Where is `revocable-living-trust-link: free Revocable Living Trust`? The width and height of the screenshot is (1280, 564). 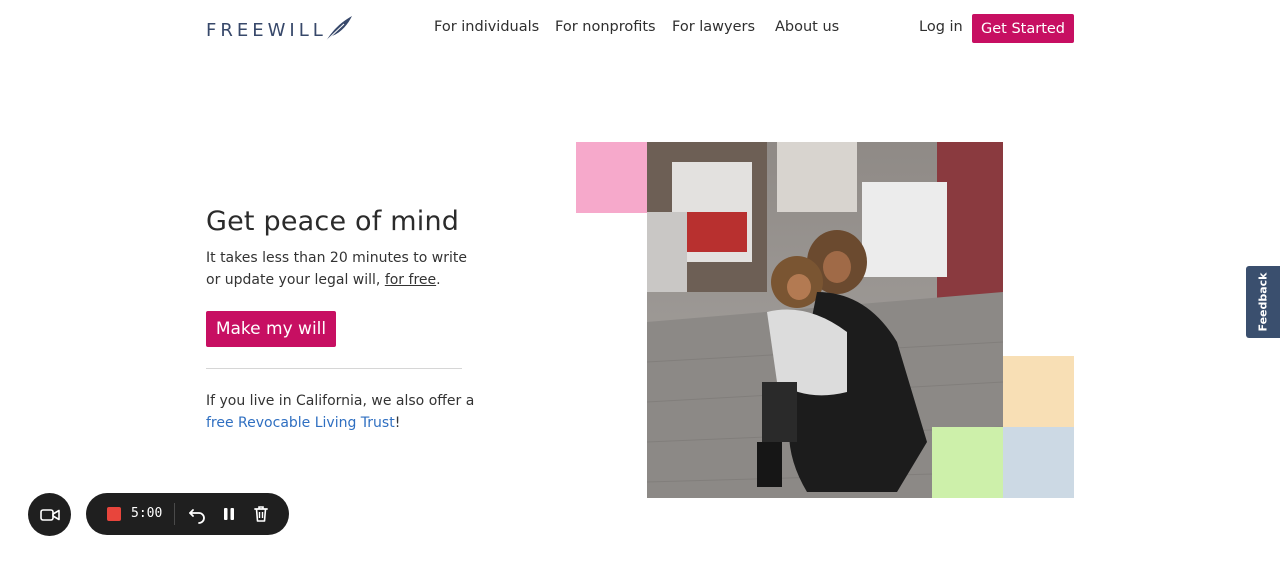
revocable-living-trust-link: free Revocable Living Trust is located at coordinates (300, 423).